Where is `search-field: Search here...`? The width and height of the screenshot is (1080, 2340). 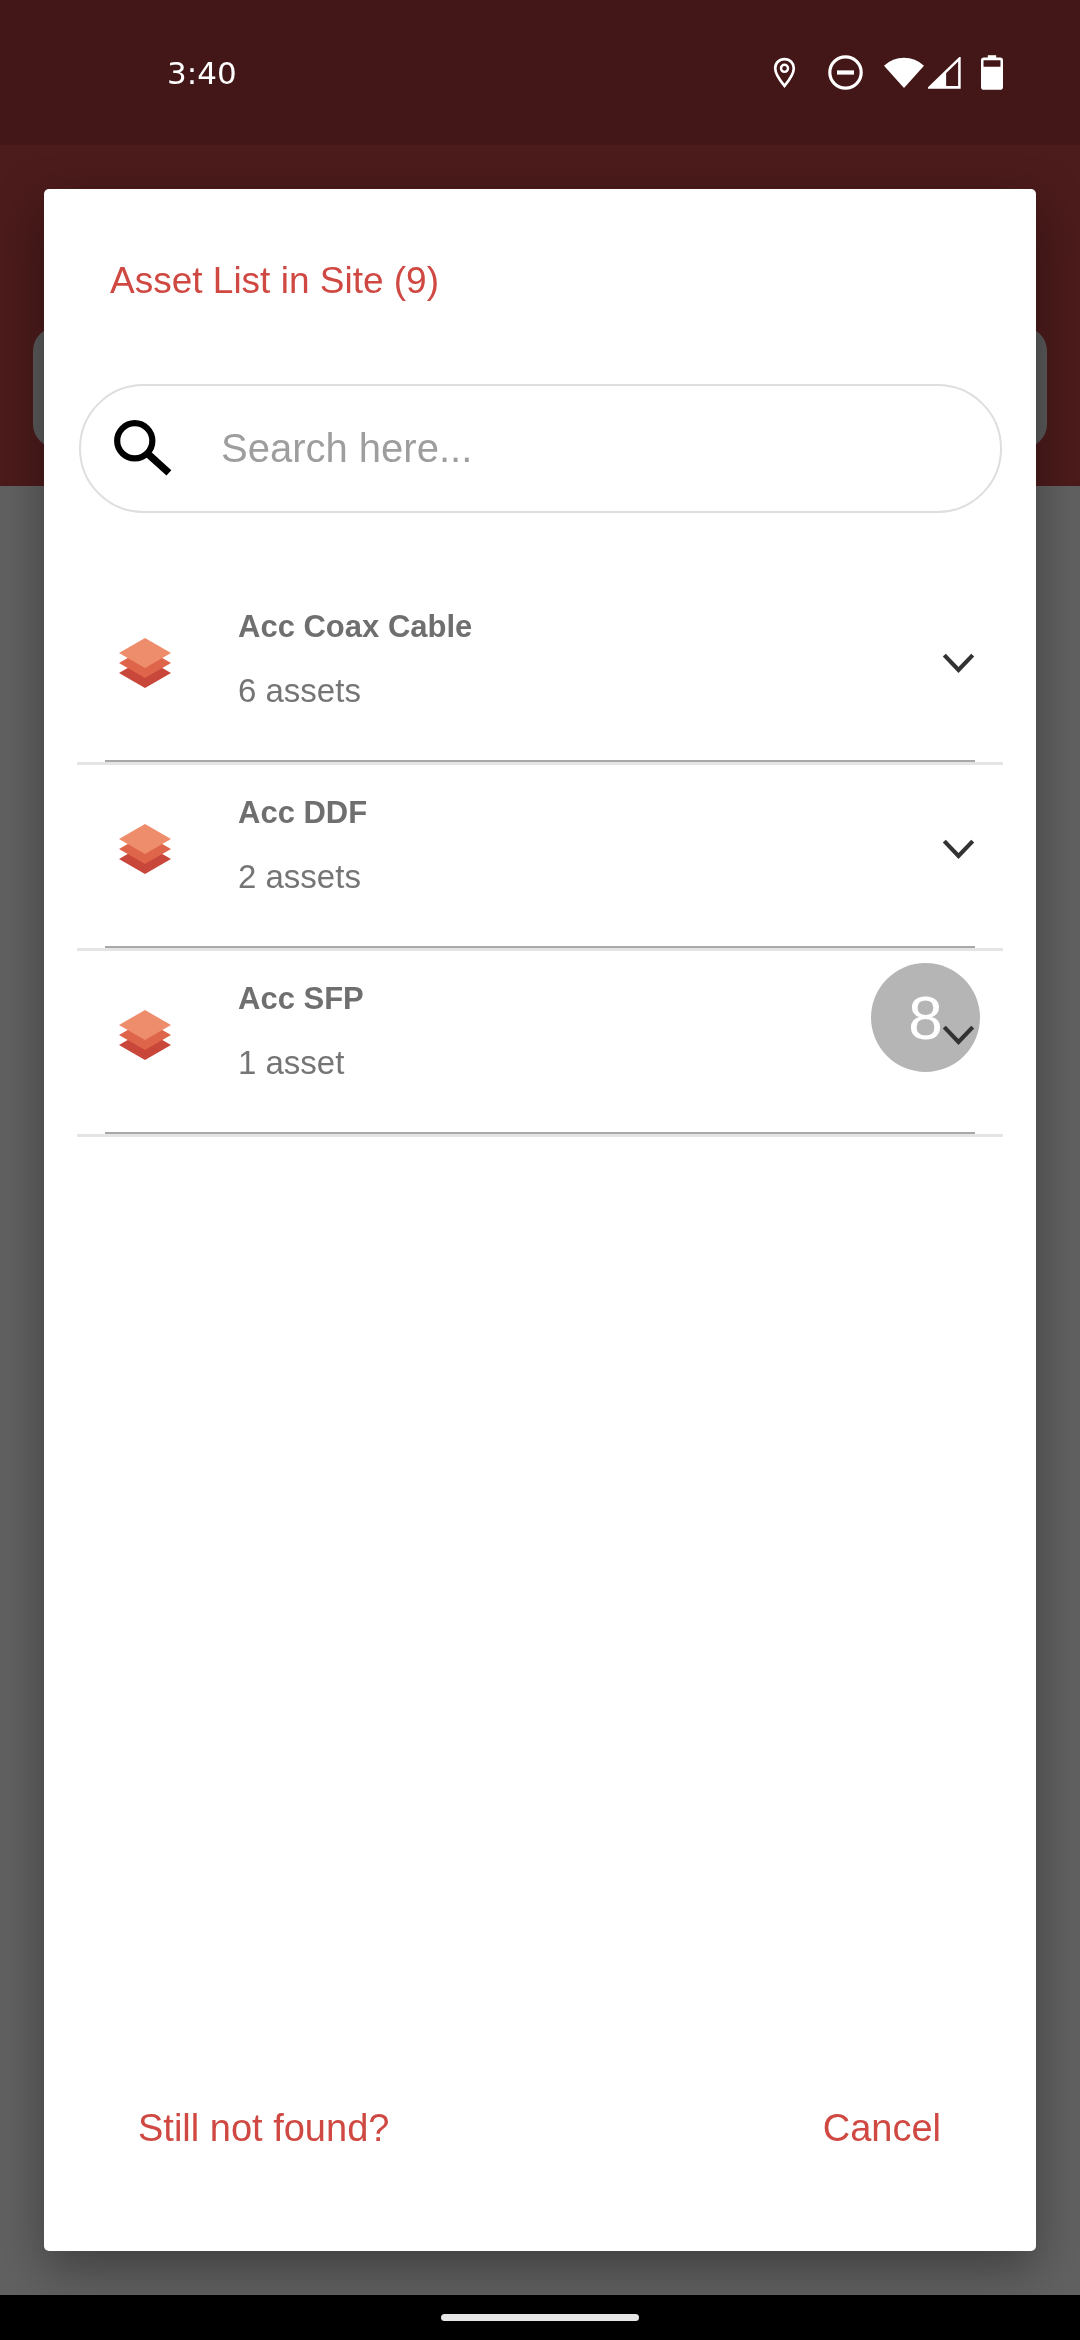 search-field: Search here... is located at coordinates (540, 448).